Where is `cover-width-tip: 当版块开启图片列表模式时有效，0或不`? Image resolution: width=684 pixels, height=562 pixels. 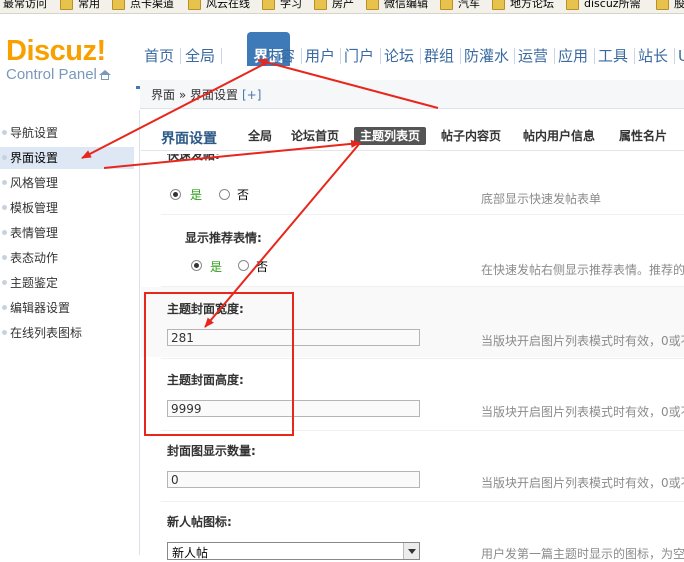 cover-width-tip: 当版块开启图片列表模式时有效，0或不 is located at coordinates (582, 341).